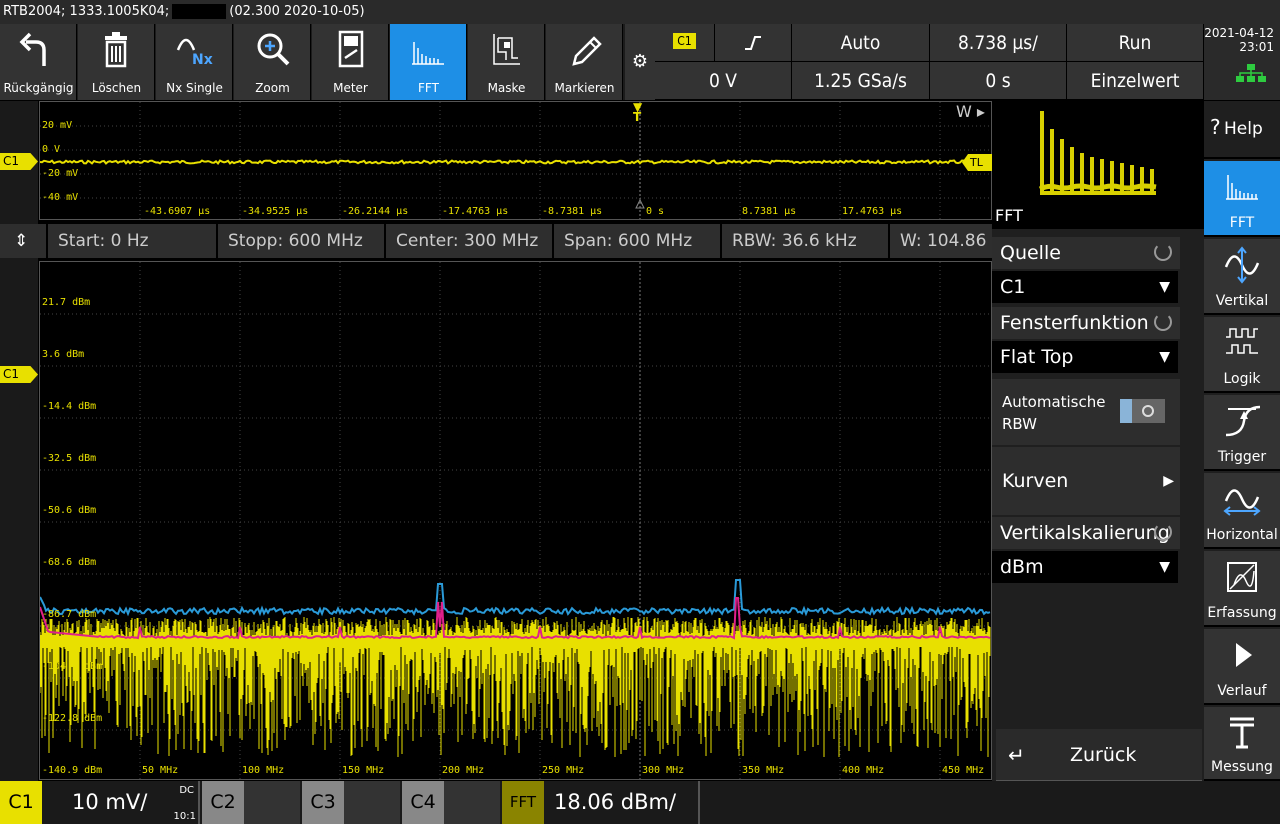 This screenshot has width=1280, height=824. What do you see at coordinates (584, 62) in the screenshot?
I see `marker-button: Markieren` at bounding box center [584, 62].